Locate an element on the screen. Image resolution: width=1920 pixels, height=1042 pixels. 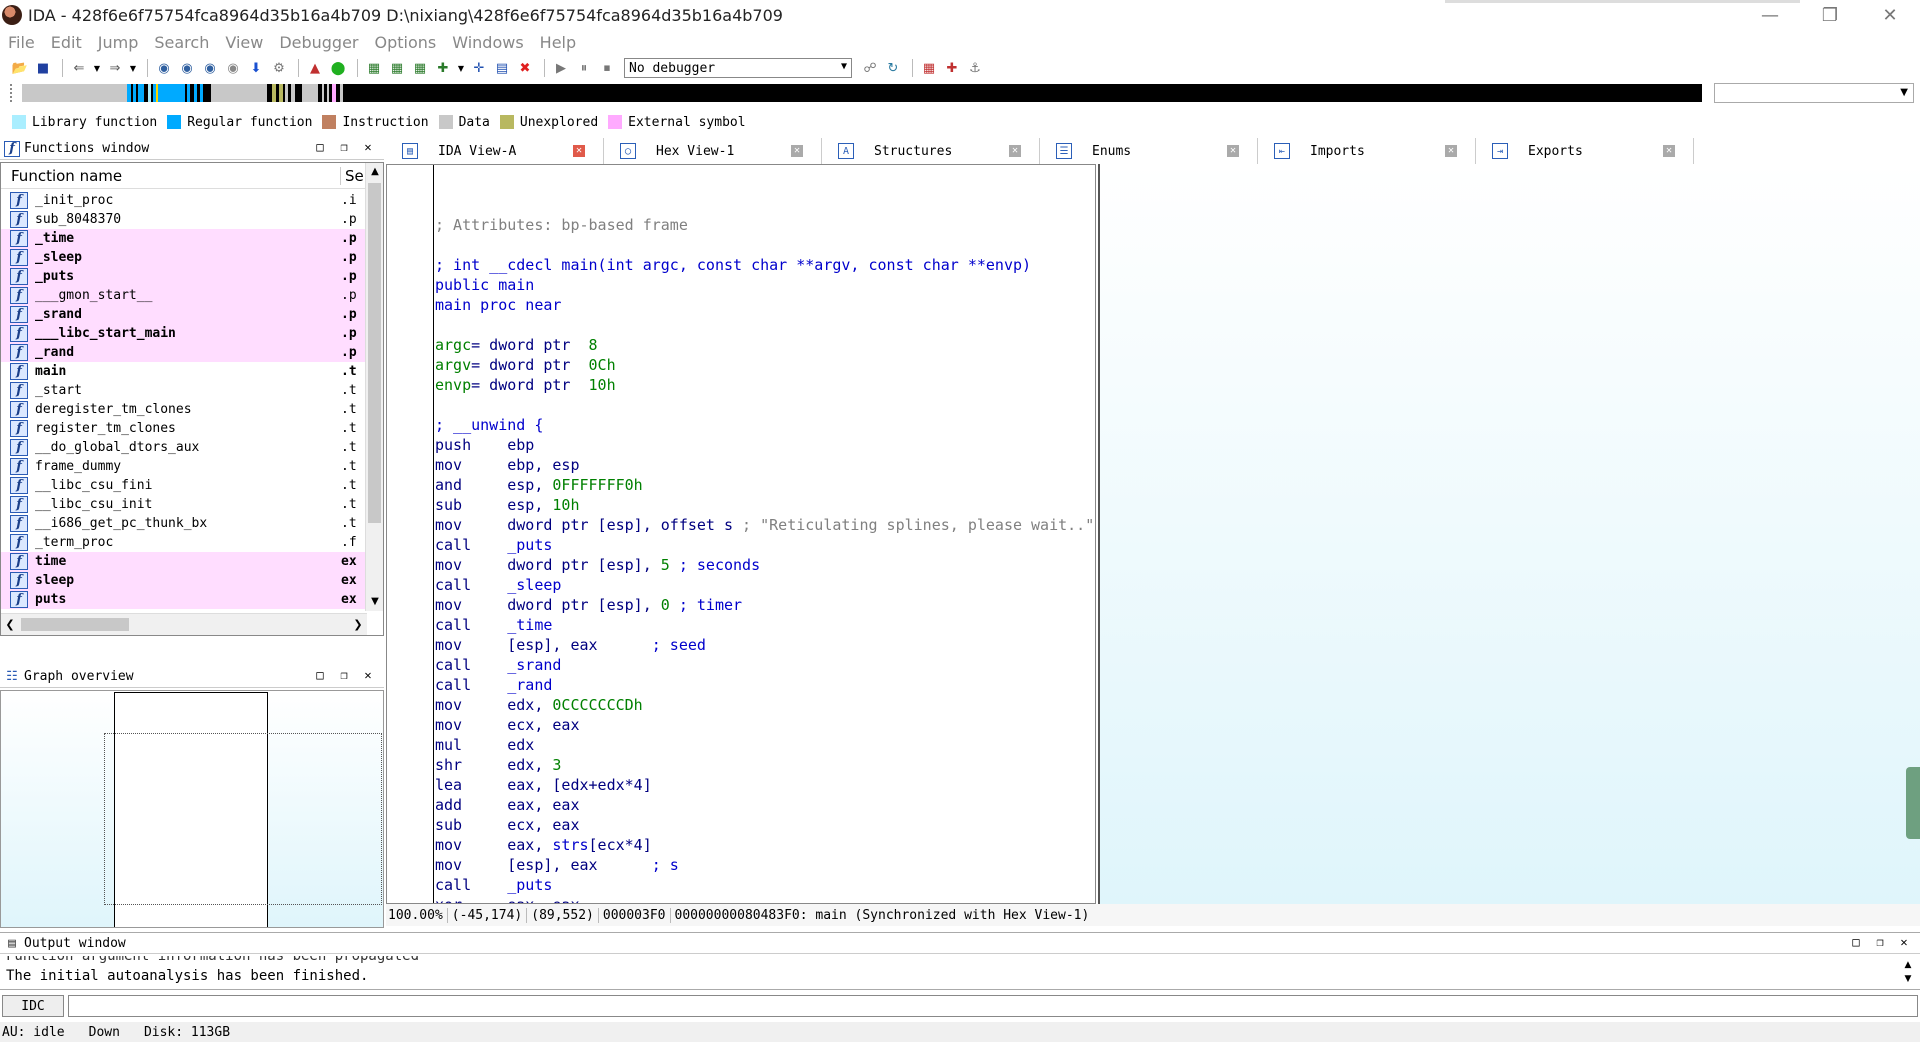
scroll-up-icon: ▲ is located at coordinates (1908, 965).